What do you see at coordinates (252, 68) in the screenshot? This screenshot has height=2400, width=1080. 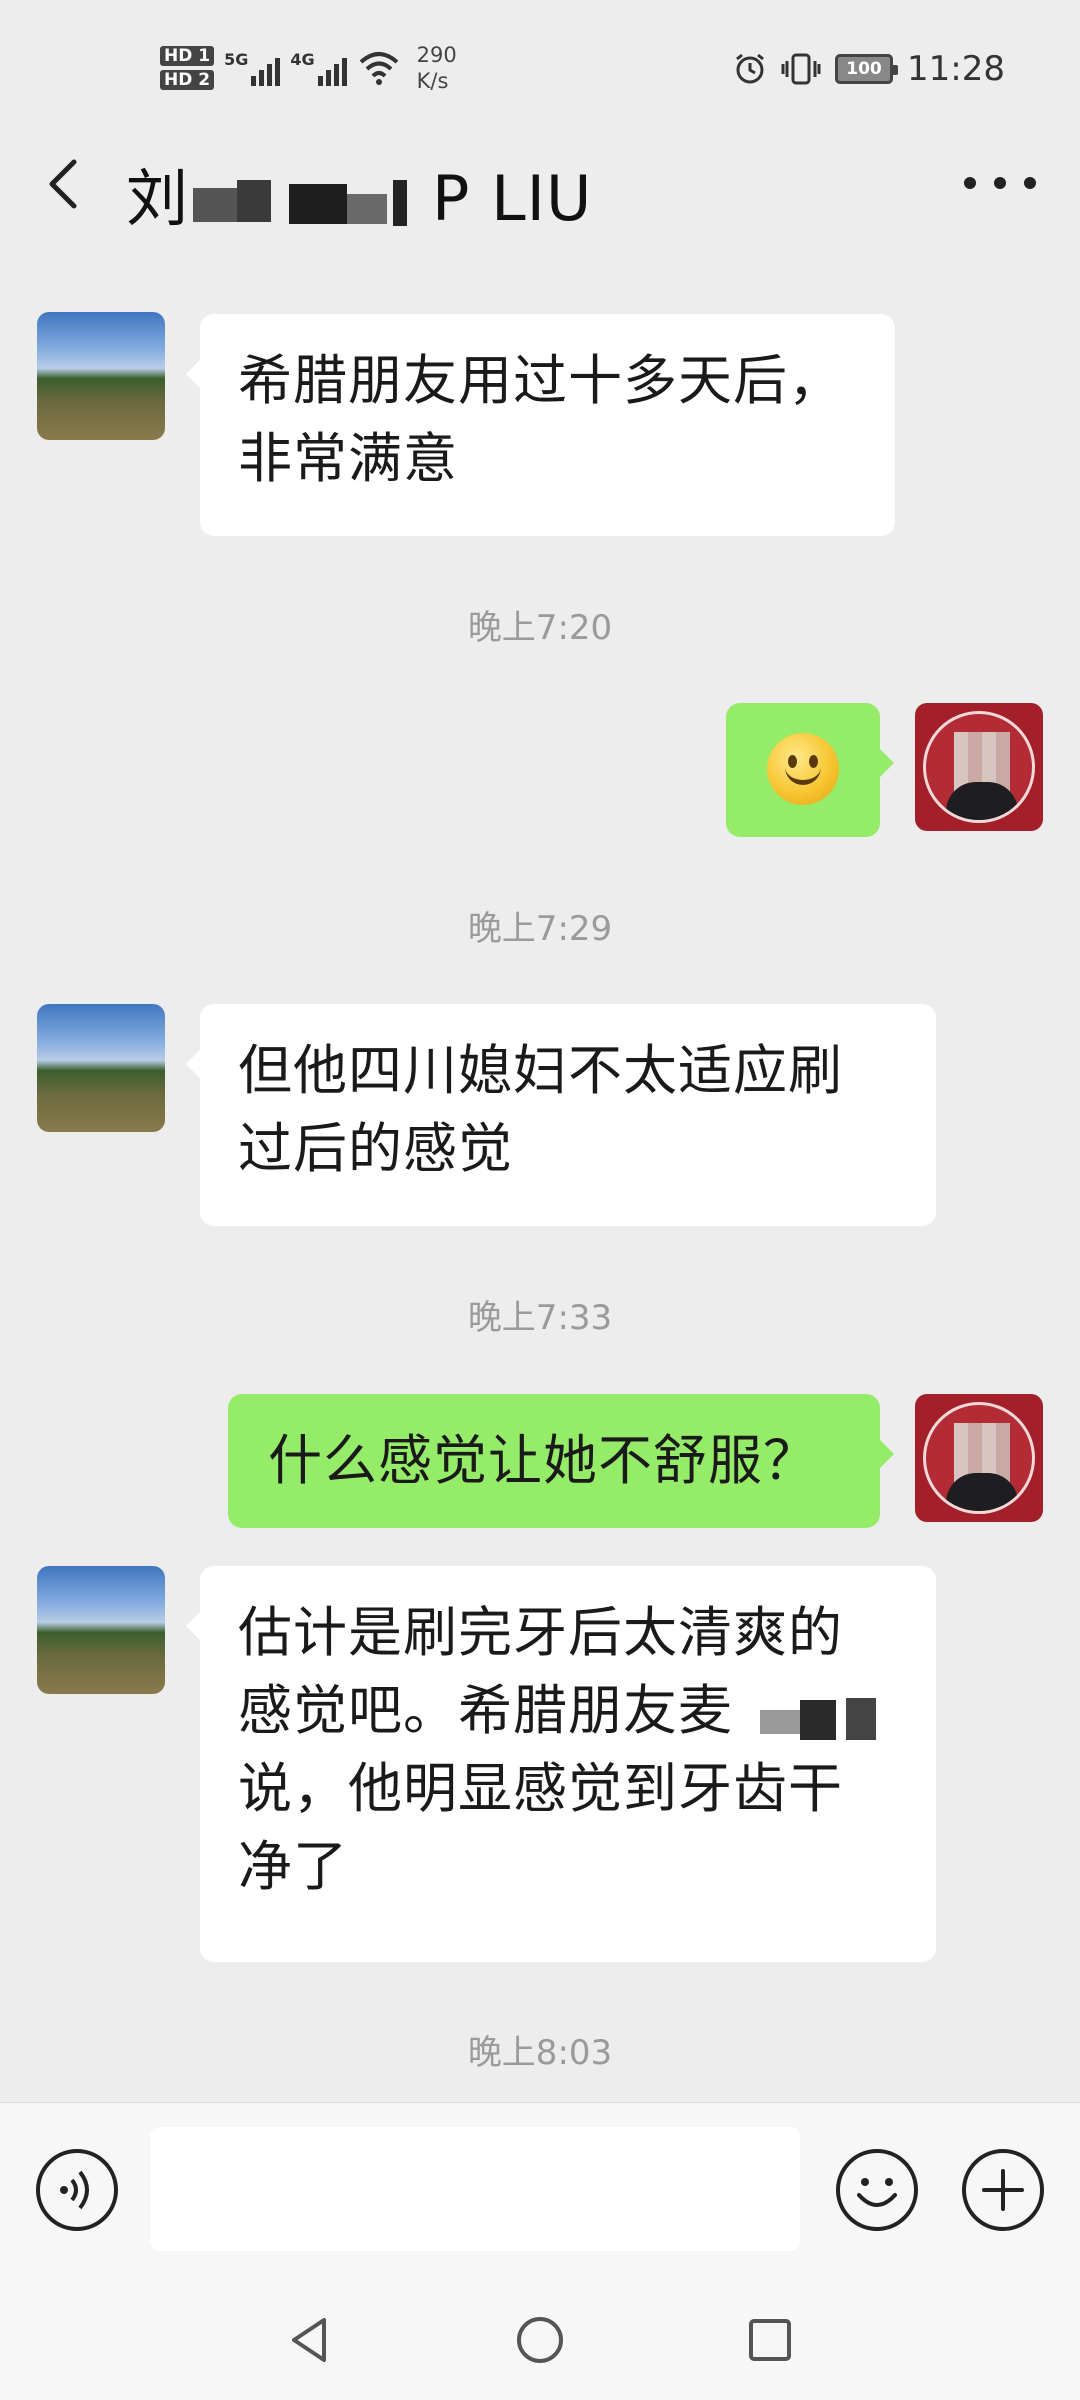 I see `signal-5g-icon: 5G` at bounding box center [252, 68].